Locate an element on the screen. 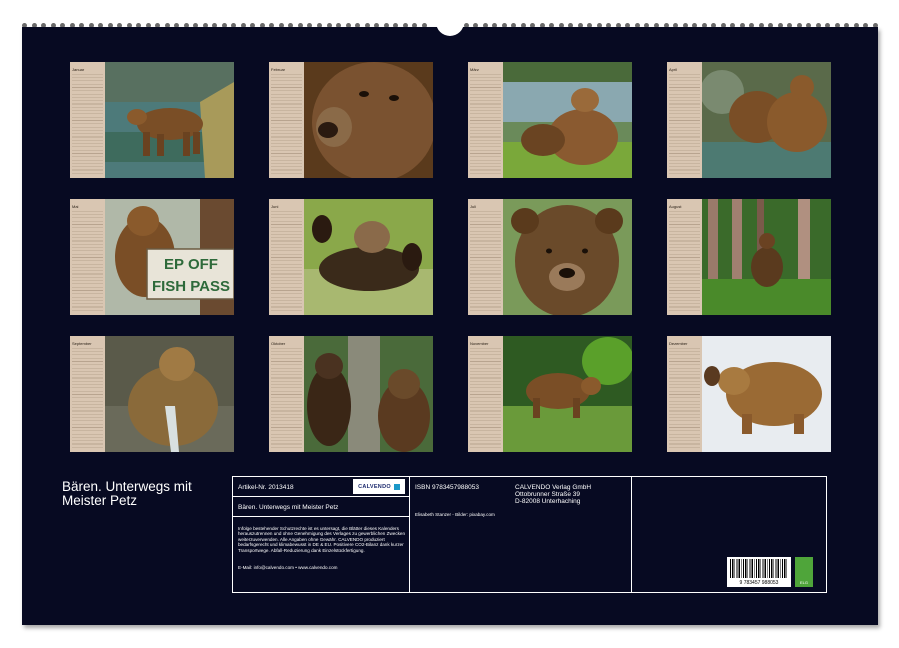 This screenshot has height=648, width=899. month-label: September is located at coordinates (87, 343).